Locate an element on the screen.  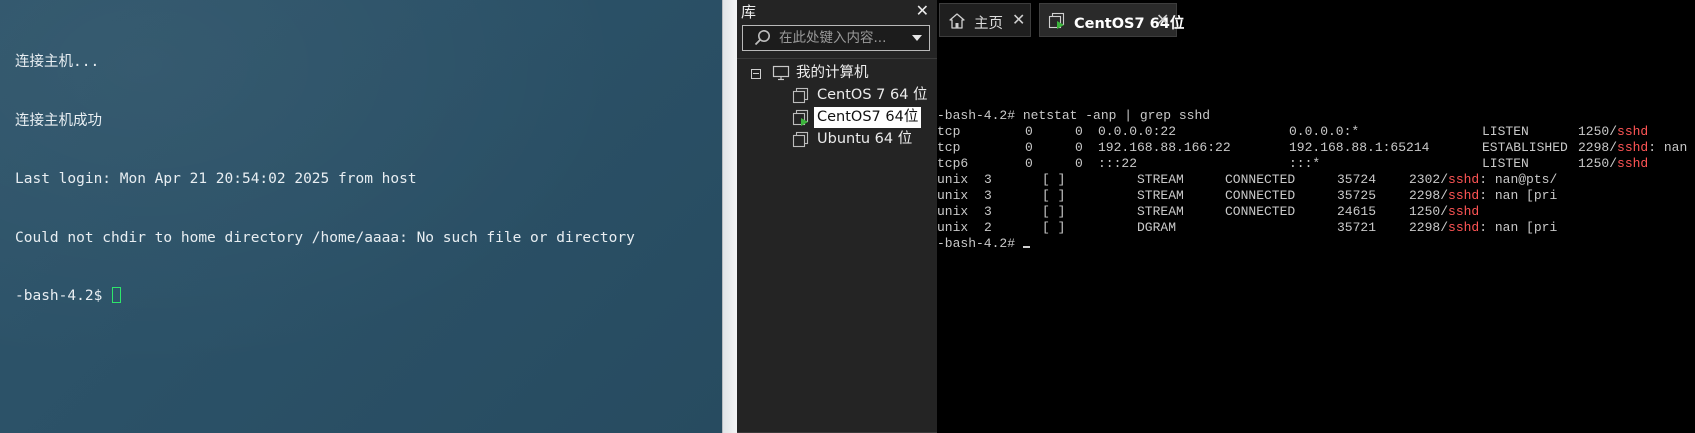
terminal-prompt: -bash-4.2$ is located at coordinates (63, 296).